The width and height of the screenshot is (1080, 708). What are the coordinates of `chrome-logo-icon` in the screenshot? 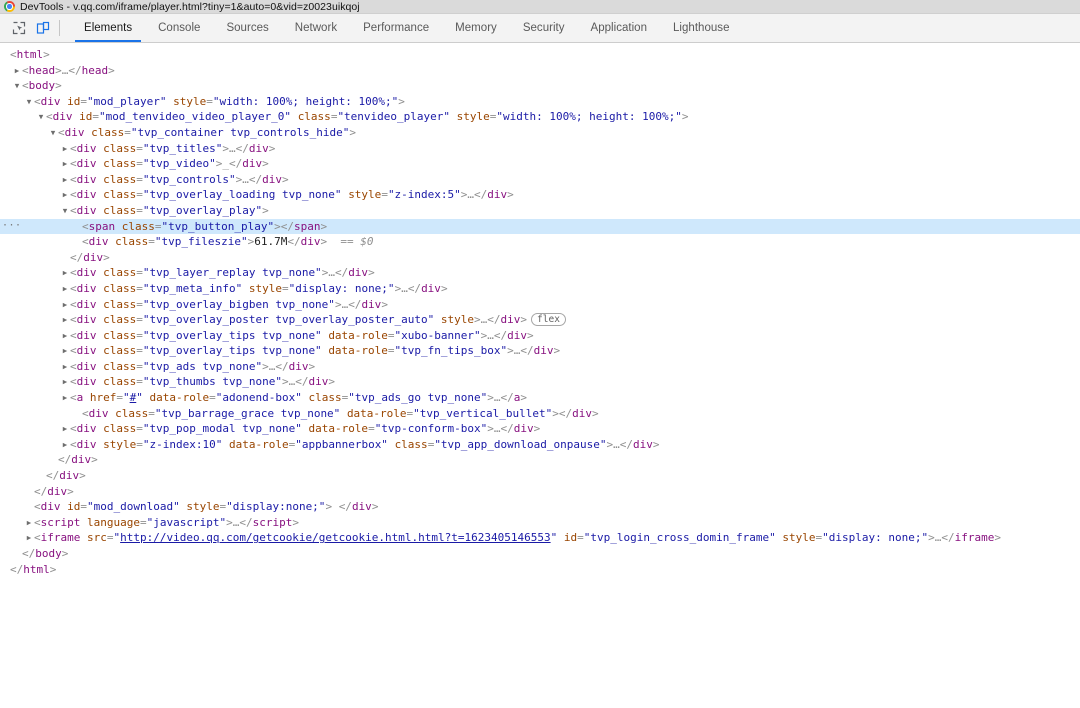 It's located at (9, 6).